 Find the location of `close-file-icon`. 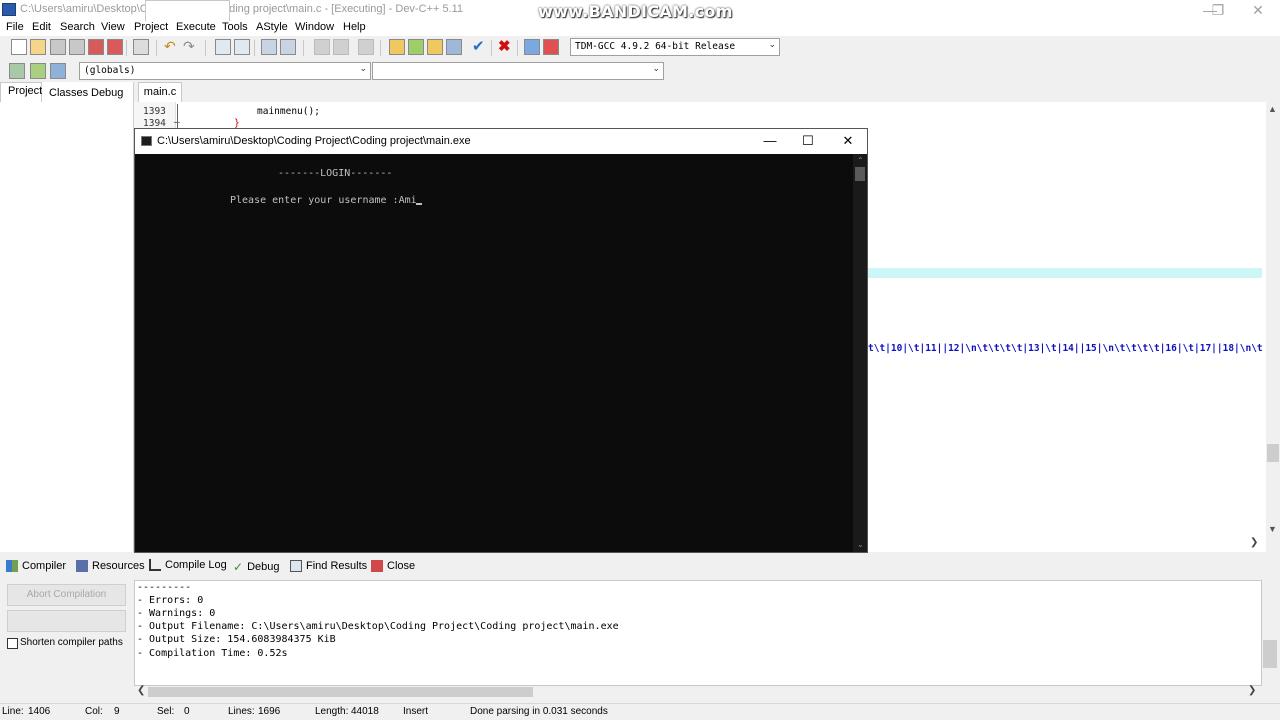

close-file-icon is located at coordinates (96, 47).